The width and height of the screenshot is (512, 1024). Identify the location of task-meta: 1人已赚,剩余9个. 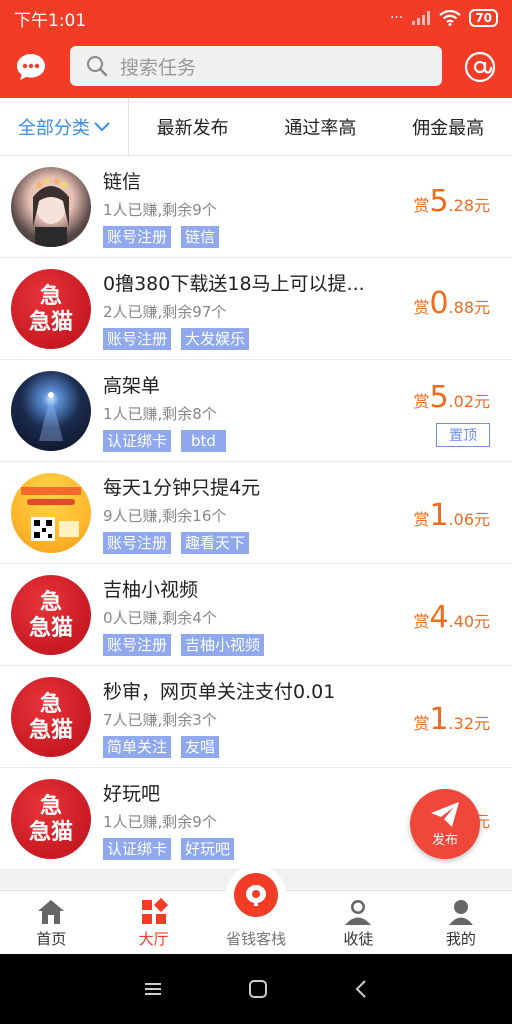
(160, 210).